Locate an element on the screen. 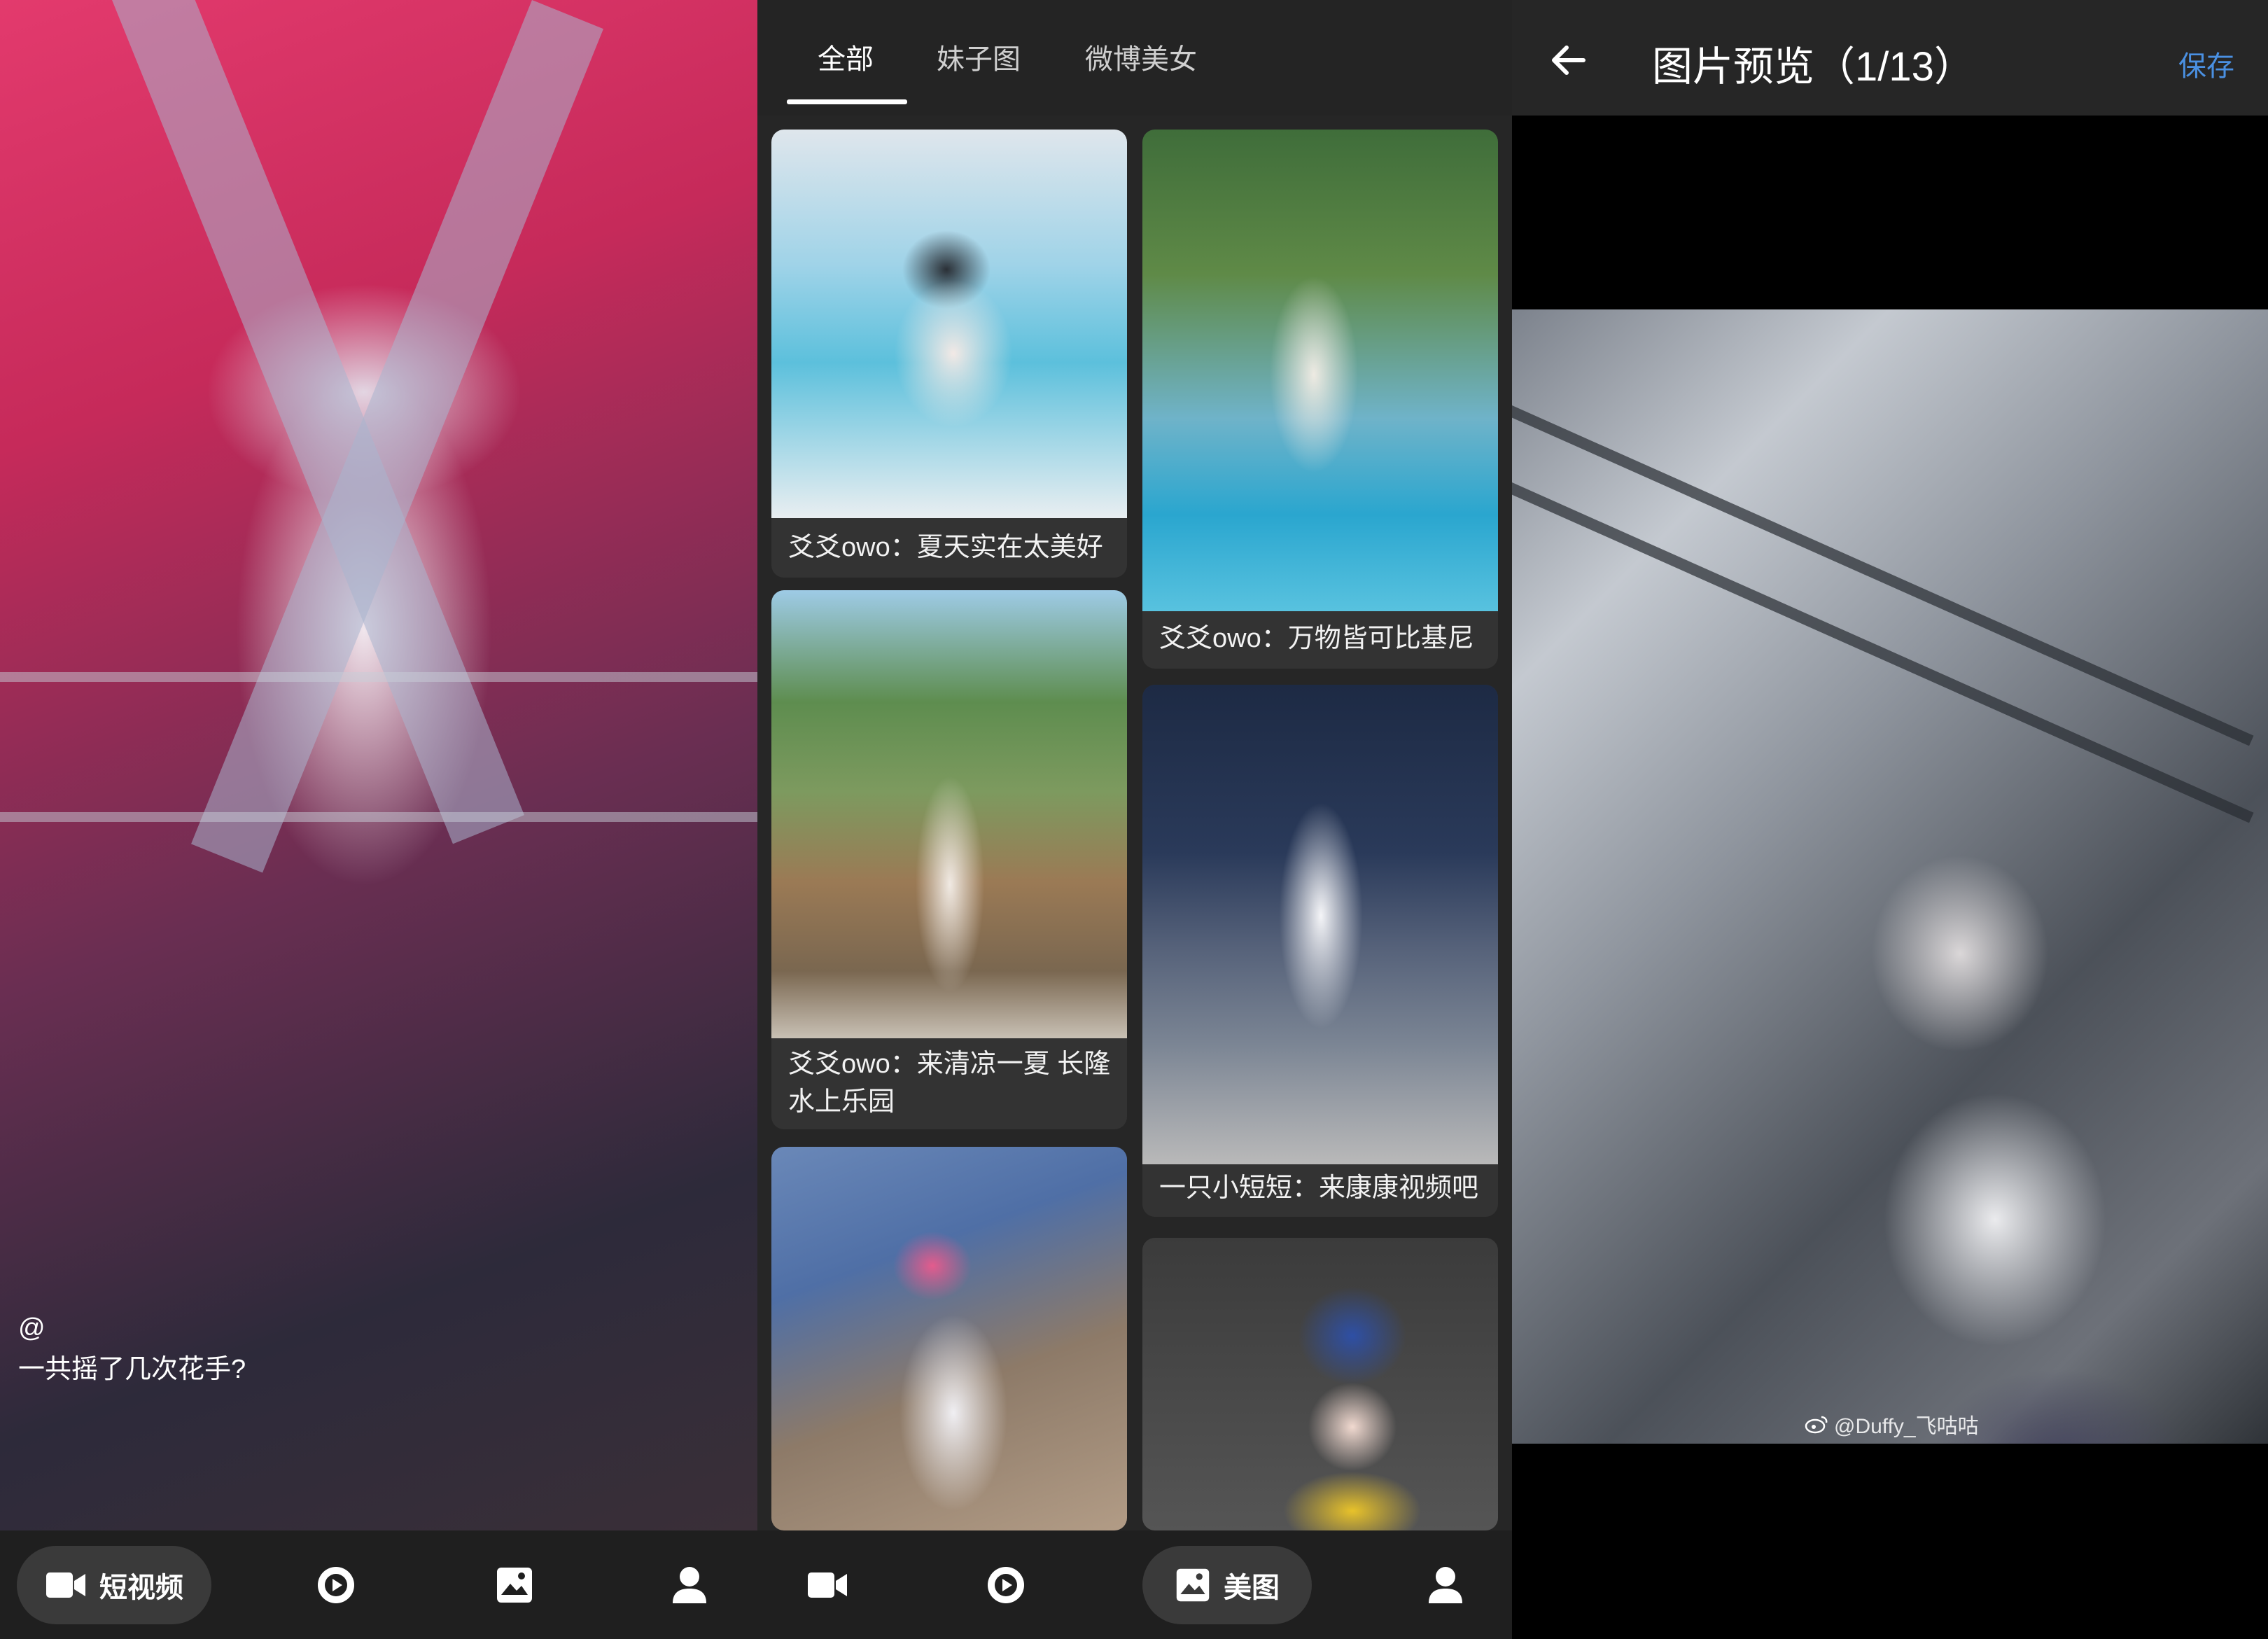  card-caption: 爻爻owo：来清凉一夏 长隆水上乐园 is located at coordinates (949, 1083).